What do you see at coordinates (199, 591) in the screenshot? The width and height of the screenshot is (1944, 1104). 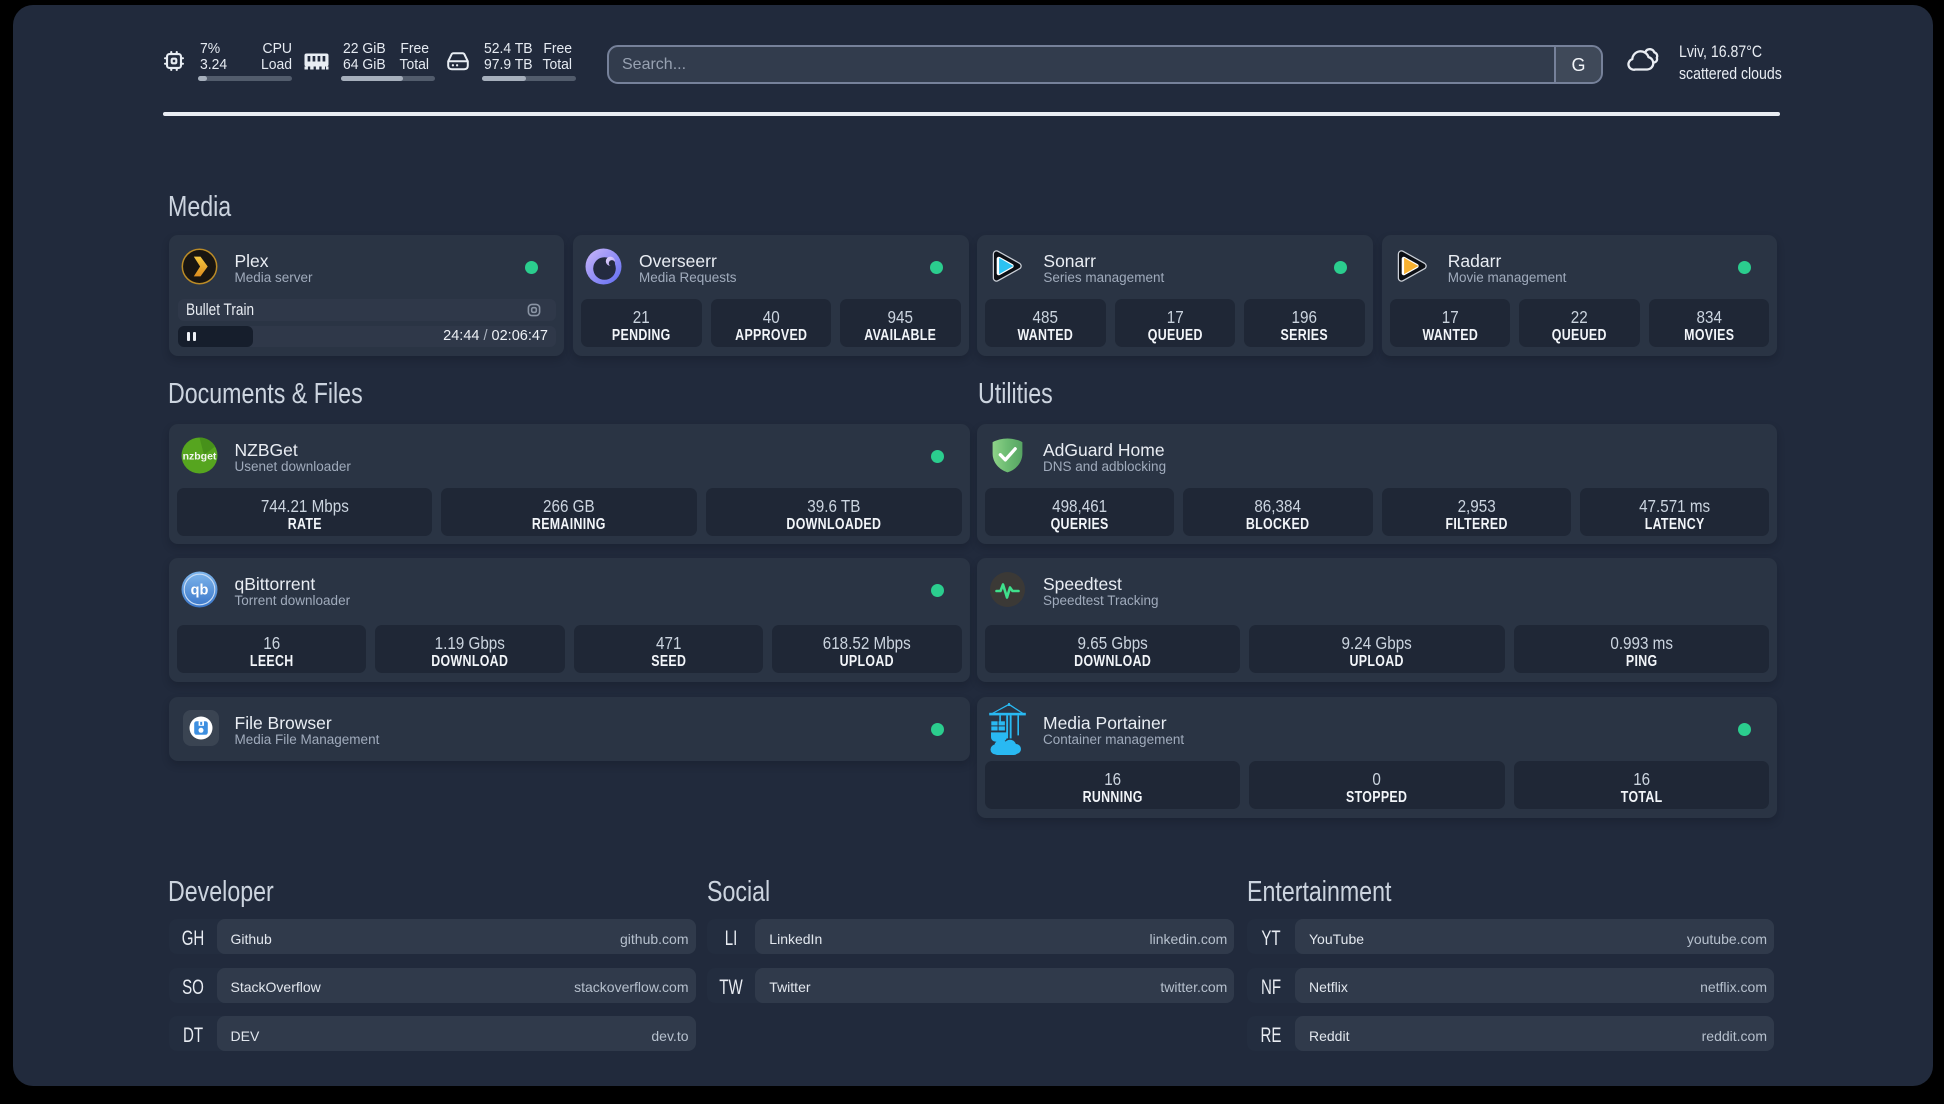 I see `svg-text: qb` at bounding box center [199, 591].